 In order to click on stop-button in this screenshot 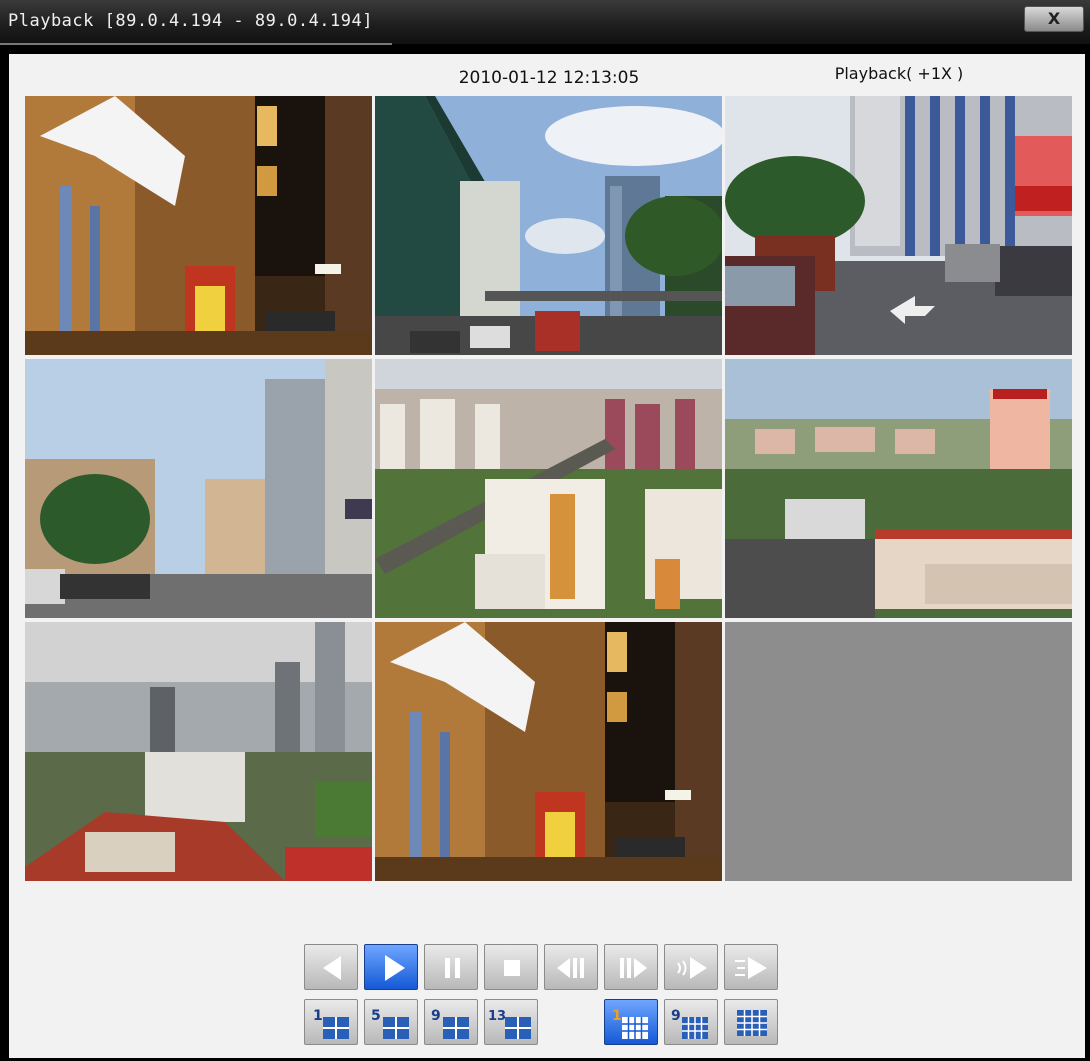, I will do `click(511, 967)`.